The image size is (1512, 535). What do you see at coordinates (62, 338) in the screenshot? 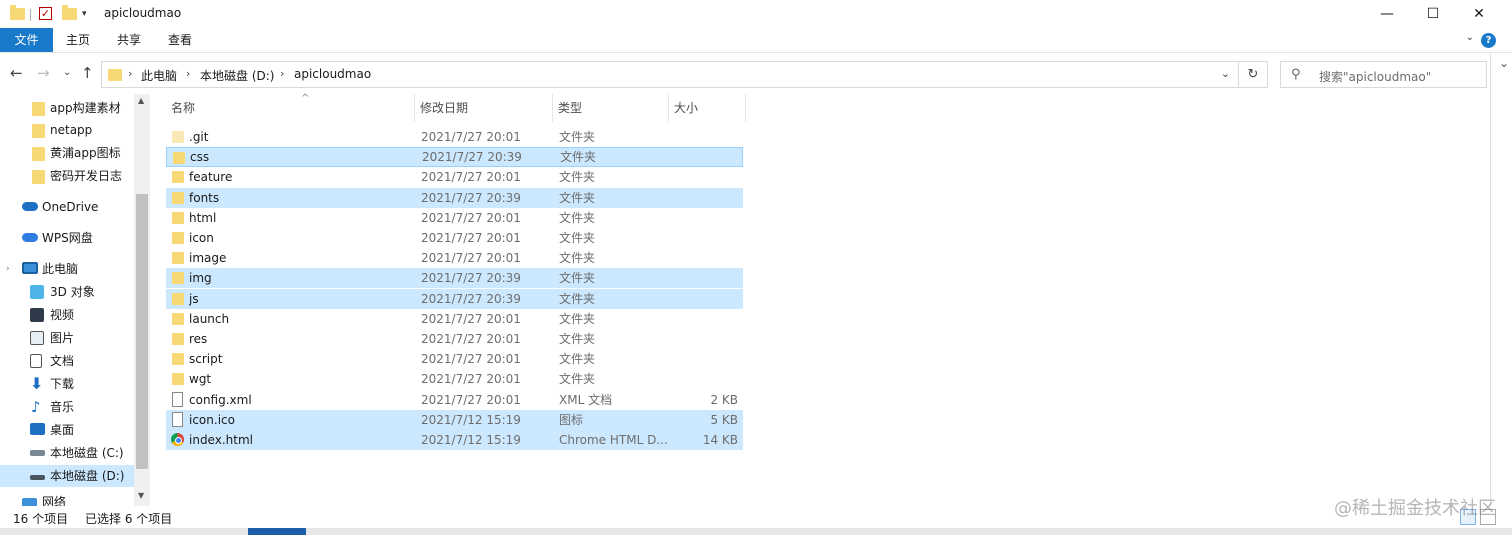
I see `nav-item-label: 图片` at bounding box center [62, 338].